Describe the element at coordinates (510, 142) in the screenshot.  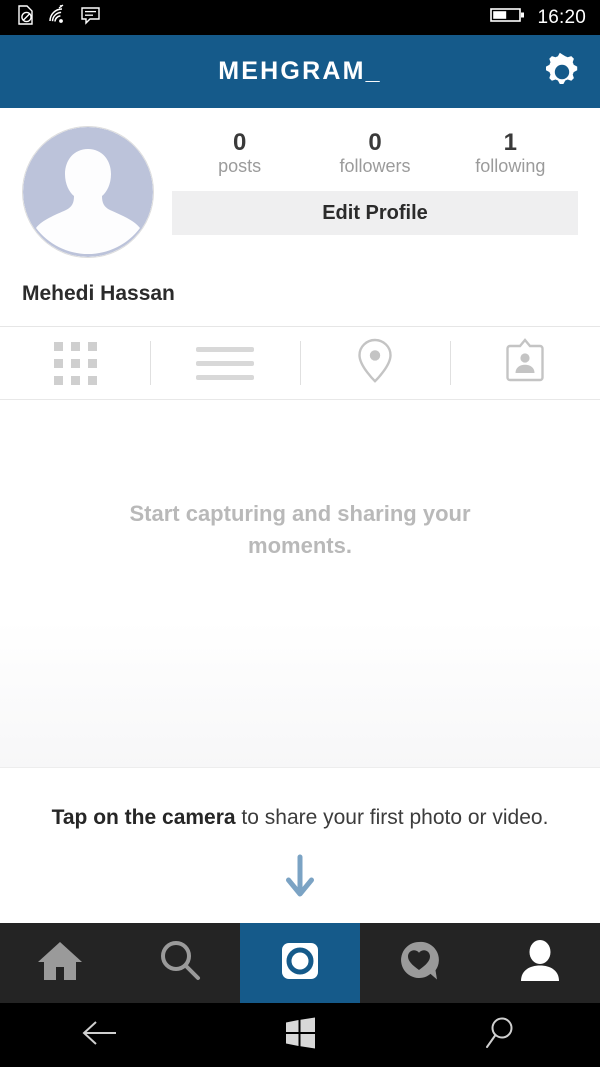
I see `stat-value: 1` at that location.